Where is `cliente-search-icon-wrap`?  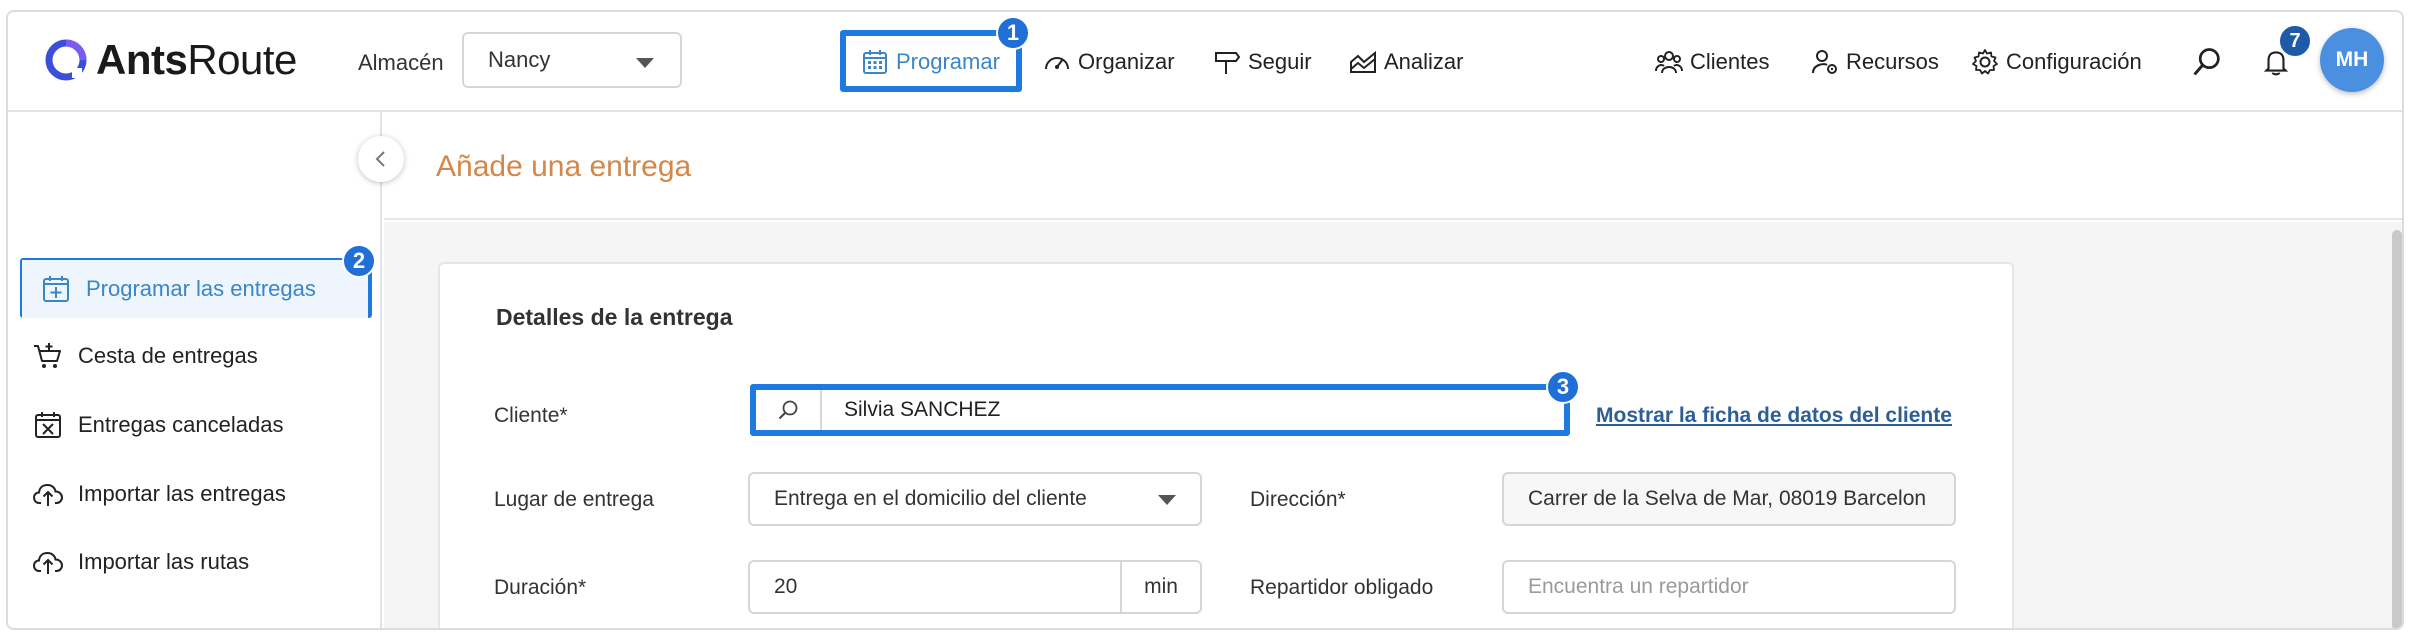 cliente-search-icon-wrap is located at coordinates (789, 410).